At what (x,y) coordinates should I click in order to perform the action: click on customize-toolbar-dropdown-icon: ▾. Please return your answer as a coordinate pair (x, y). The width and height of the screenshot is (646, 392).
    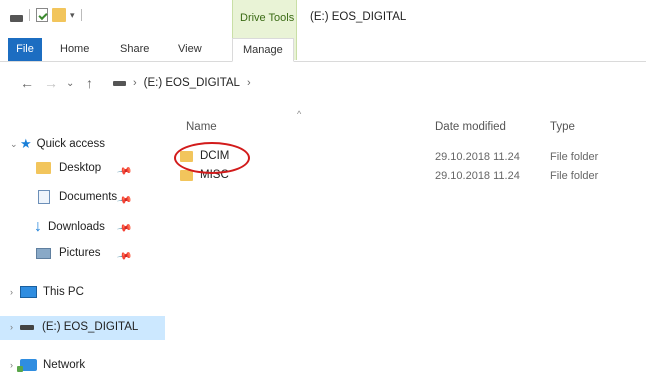
    Looking at the image, I should click on (72, 15).